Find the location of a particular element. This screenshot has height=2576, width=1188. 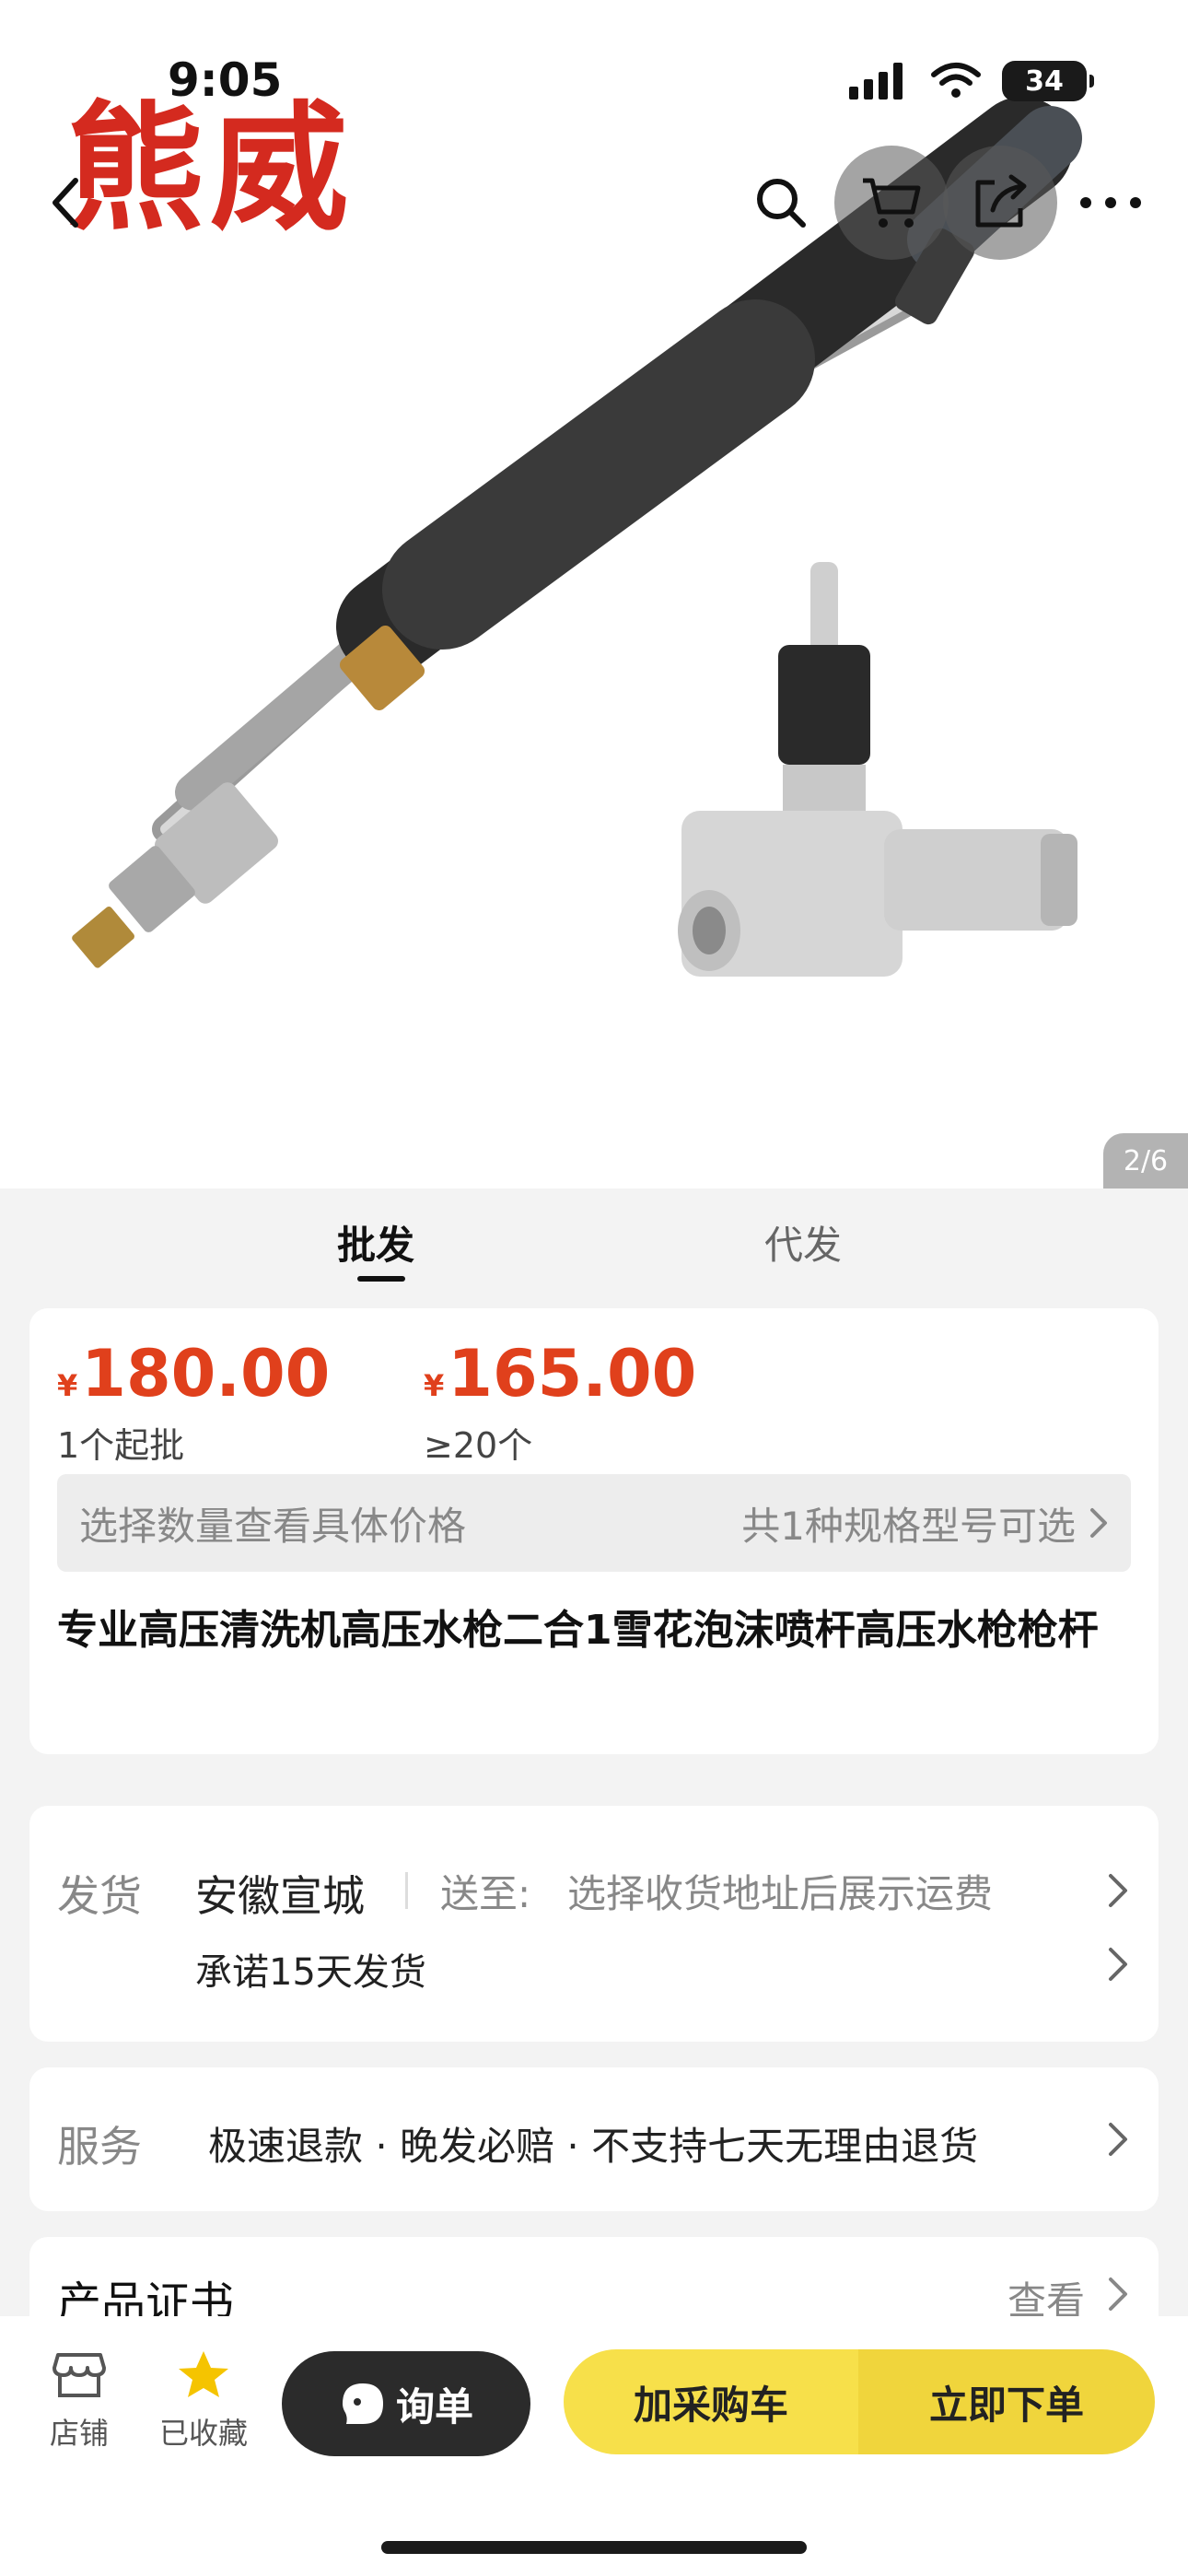

share-button is located at coordinates (1000, 203).